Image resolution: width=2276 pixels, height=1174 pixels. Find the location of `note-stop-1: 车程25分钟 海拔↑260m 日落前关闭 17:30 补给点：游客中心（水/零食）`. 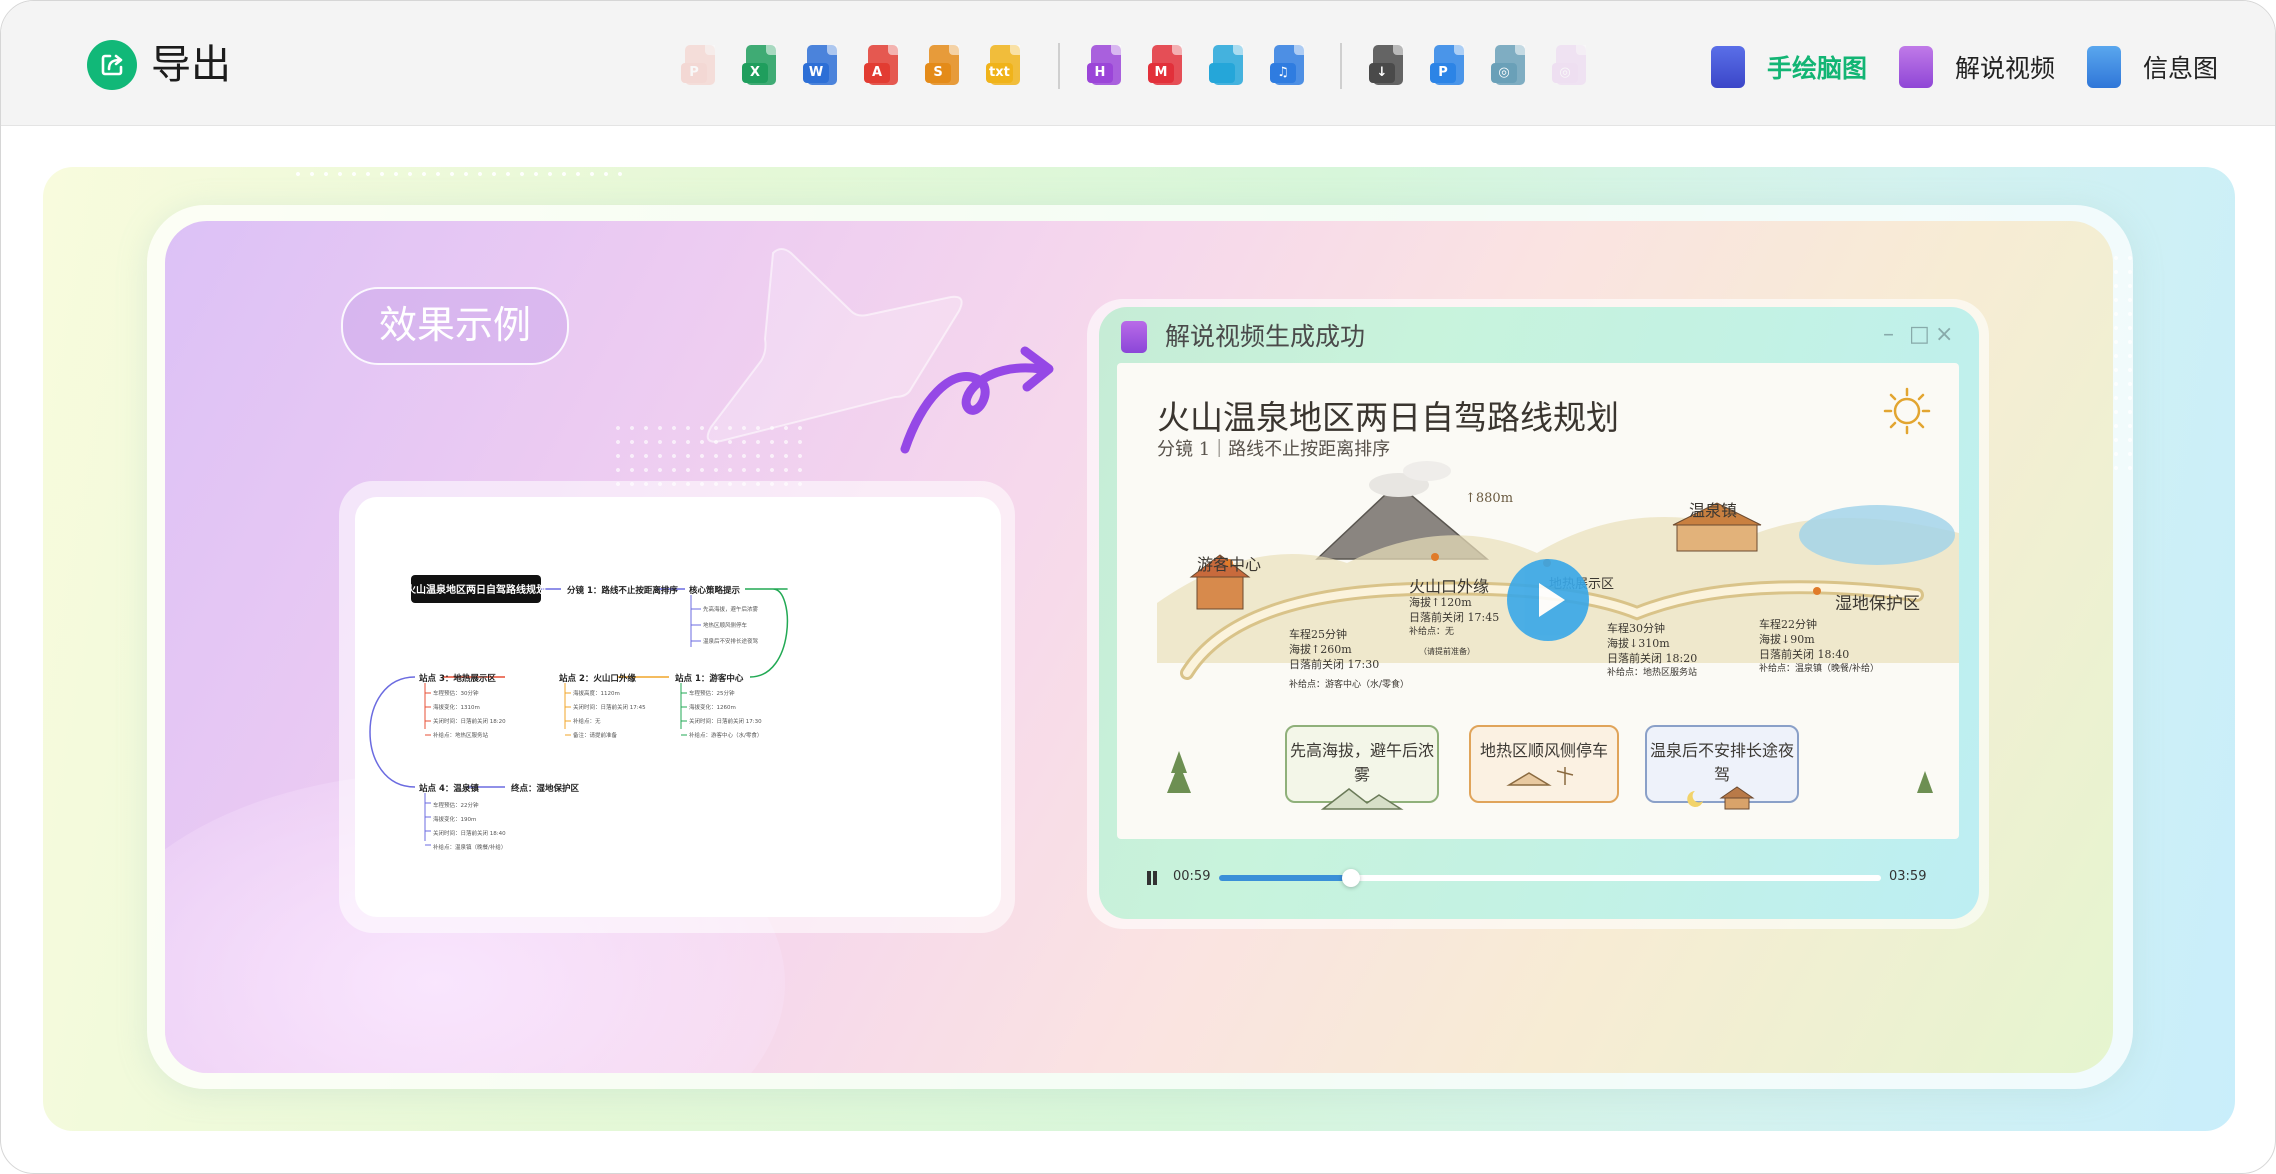

note-stop-1: 车程25分钟 海拔↑260m 日落前关闭 17:30 补给点：游客中心（水/零食） is located at coordinates (1349, 659).